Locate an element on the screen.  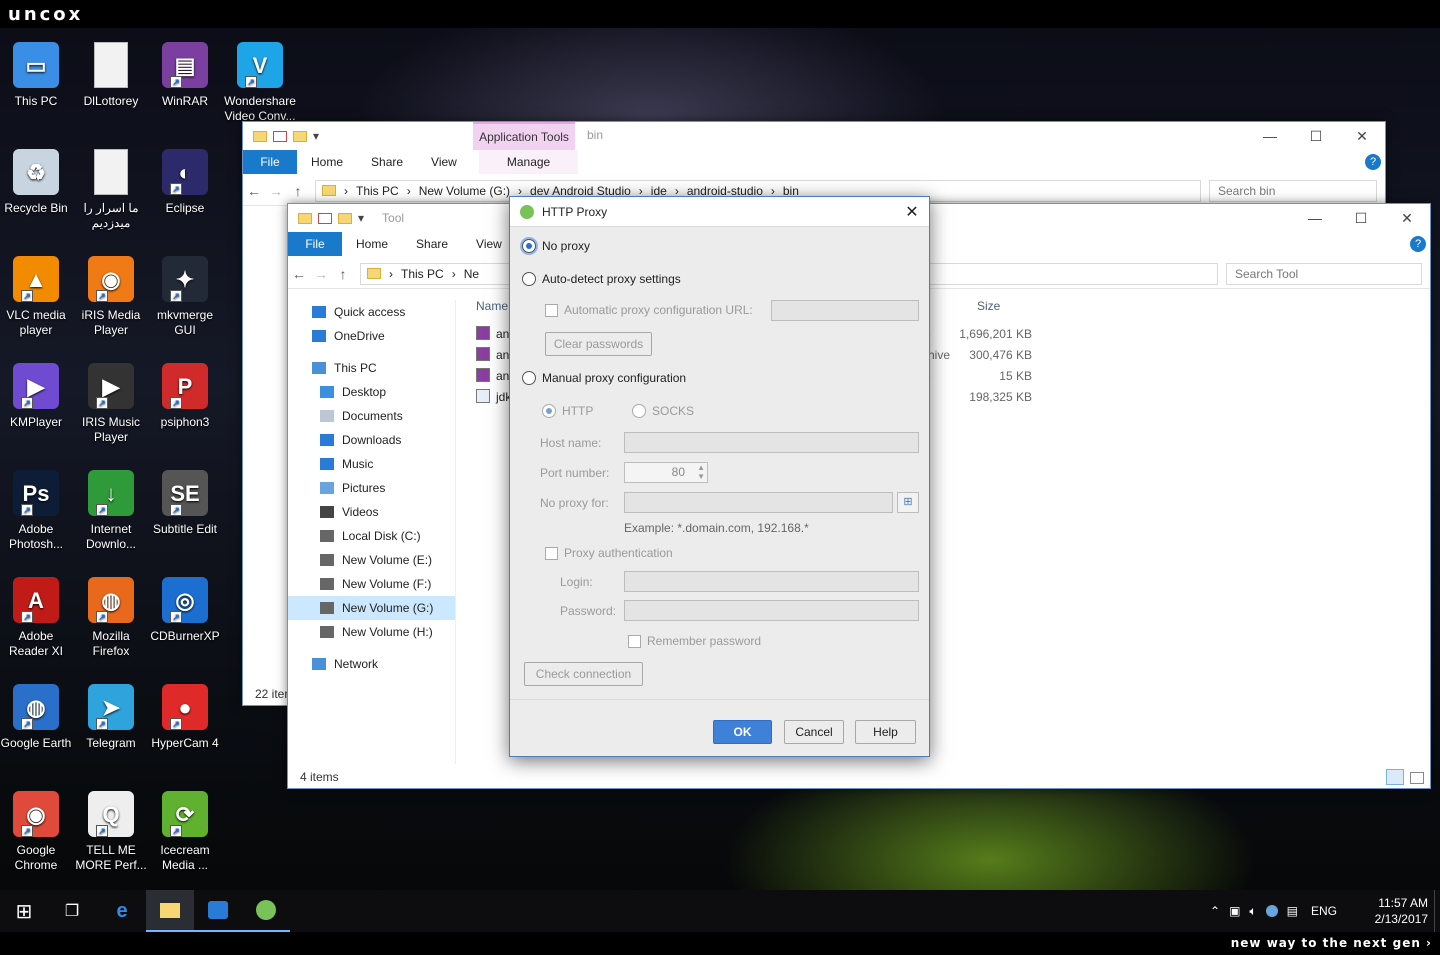
desktop-icon: ♻ Recycle Bin is located at coordinates (37, 180).